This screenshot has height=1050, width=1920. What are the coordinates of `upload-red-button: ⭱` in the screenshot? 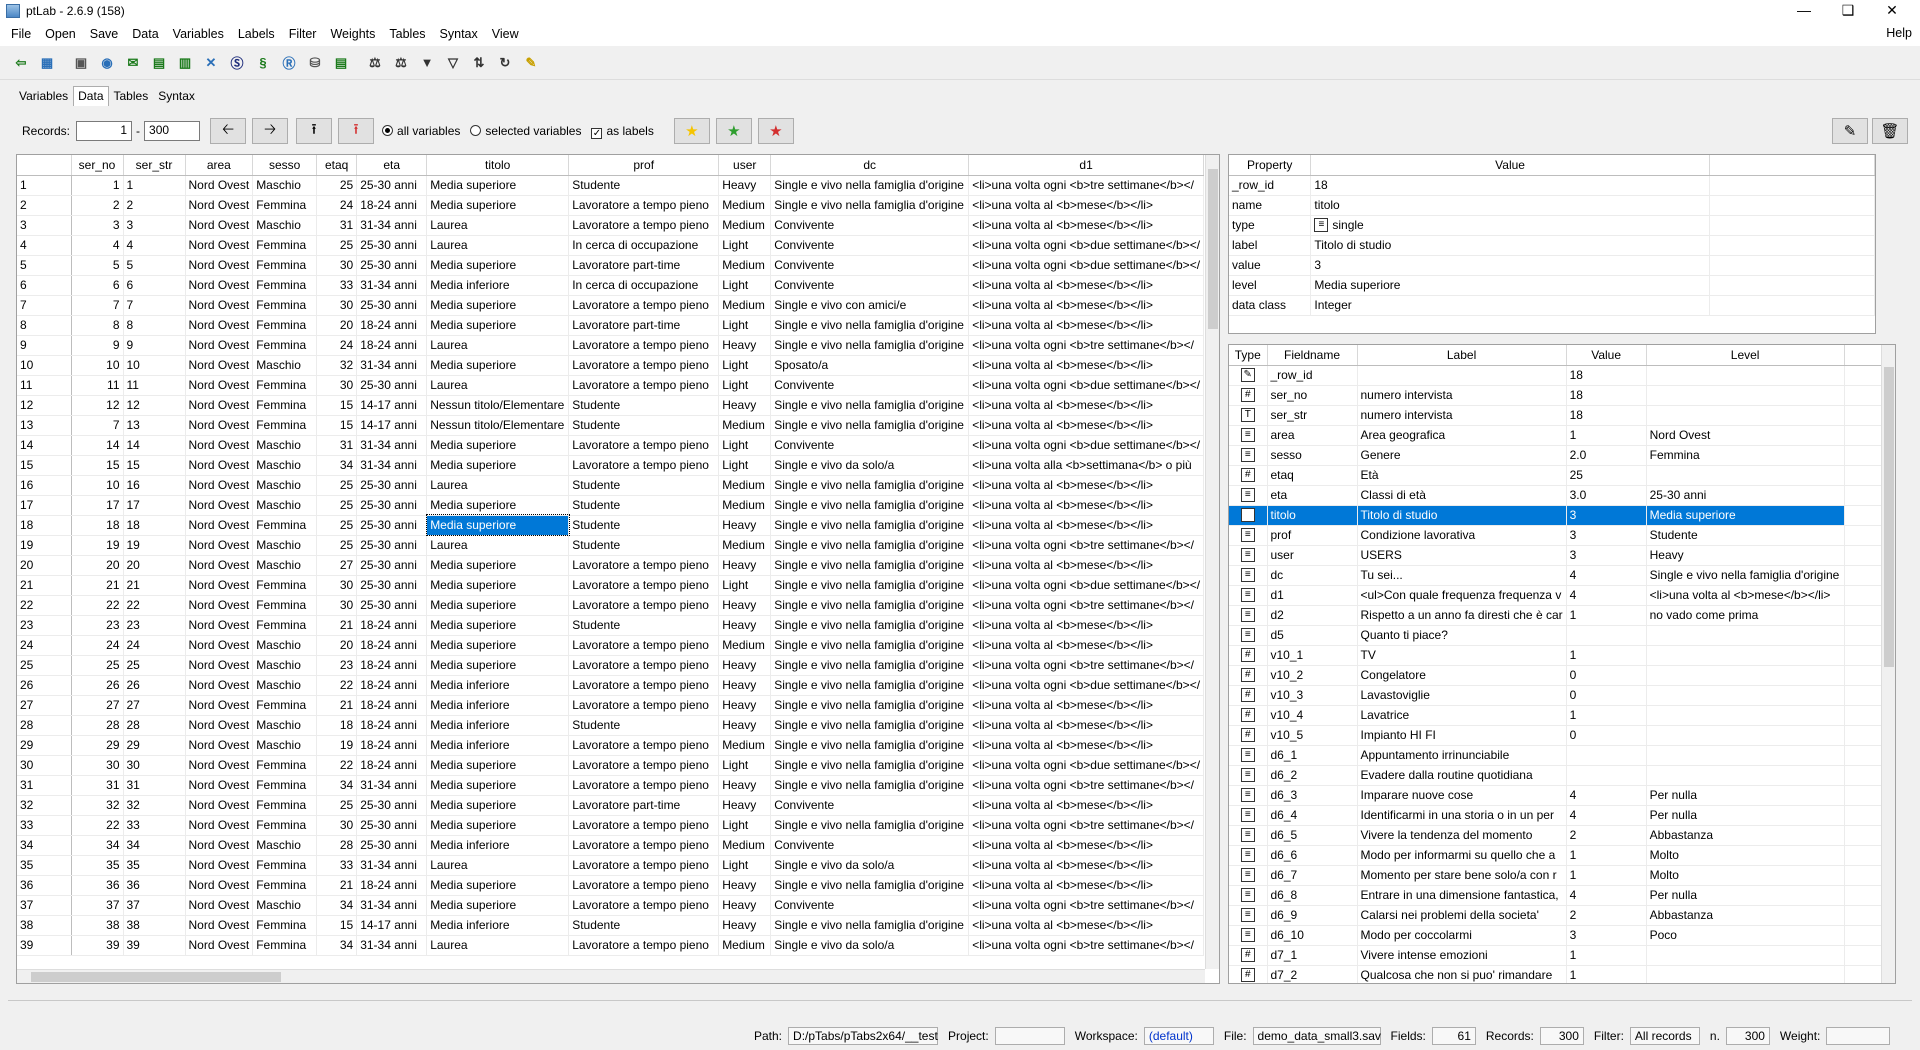 It's located at (356, 131).